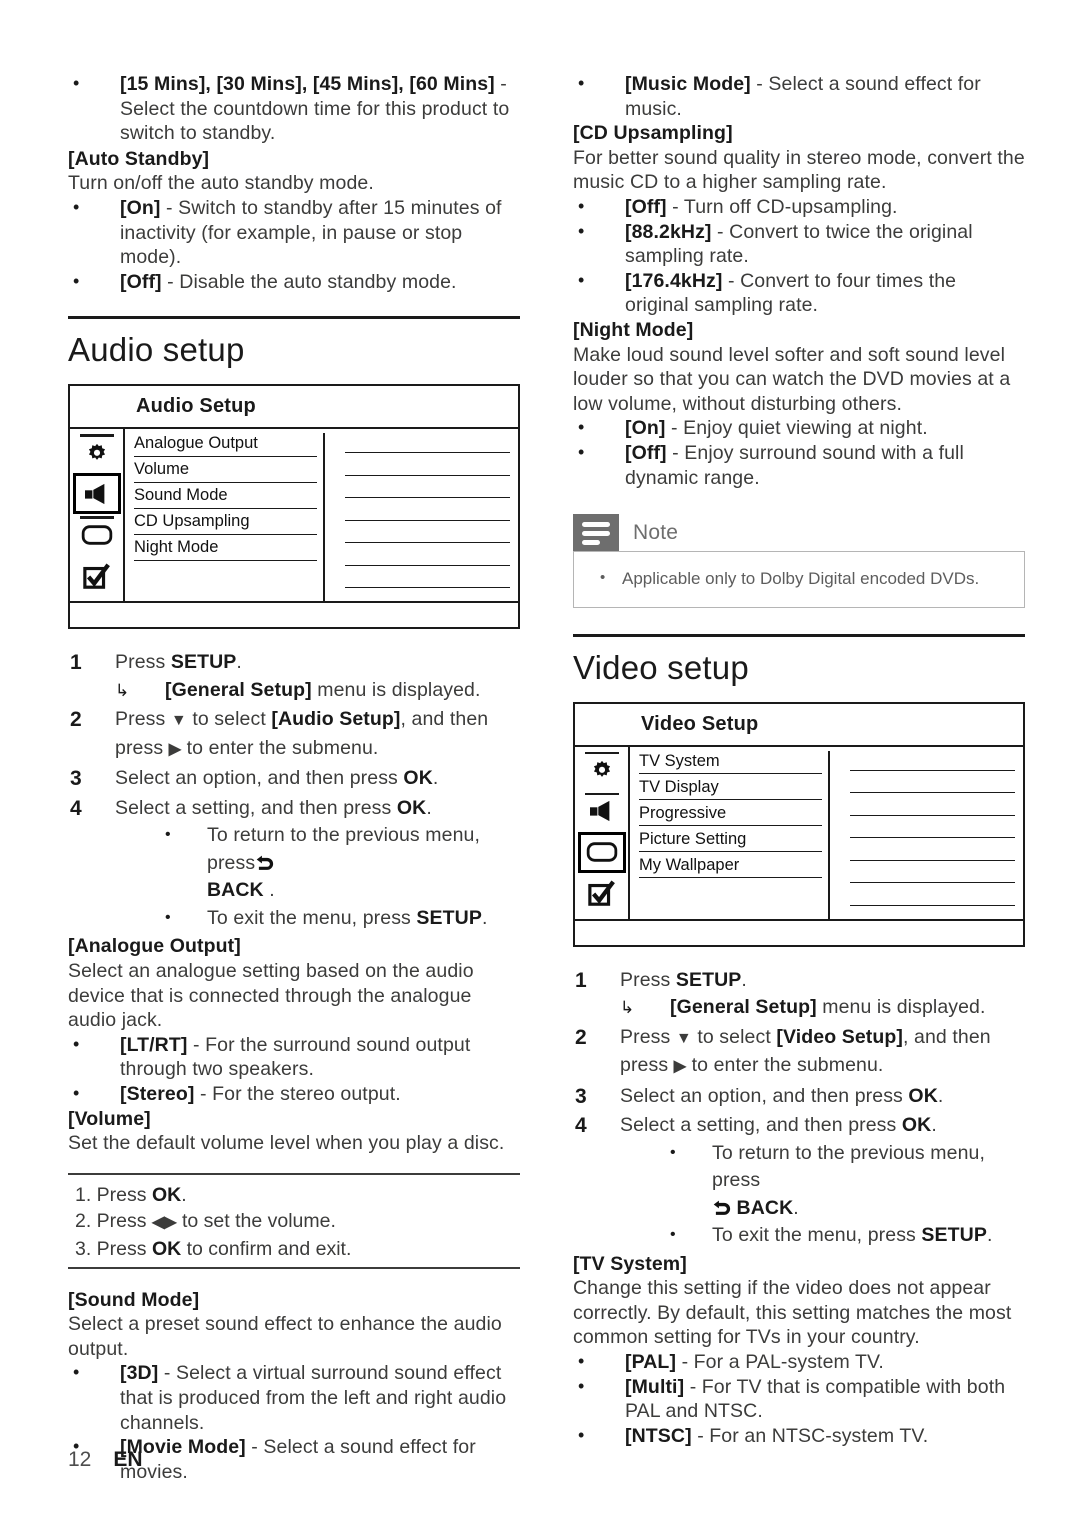 The image size is (1080, 1527). Describe the element at coordinates (235, 890) in the screenshot. I see `sub-bullet-keyword: BACK` at that location.